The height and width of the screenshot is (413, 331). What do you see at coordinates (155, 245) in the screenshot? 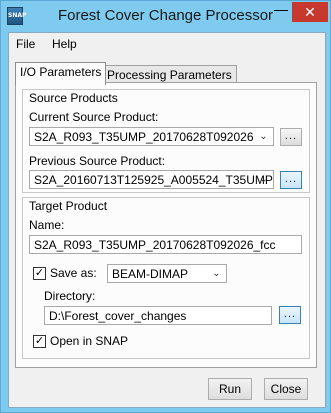
I see `target-name-value: S2A_R093_T35UMP_20170628T092026_fcc` at bounding box center [155, 245].